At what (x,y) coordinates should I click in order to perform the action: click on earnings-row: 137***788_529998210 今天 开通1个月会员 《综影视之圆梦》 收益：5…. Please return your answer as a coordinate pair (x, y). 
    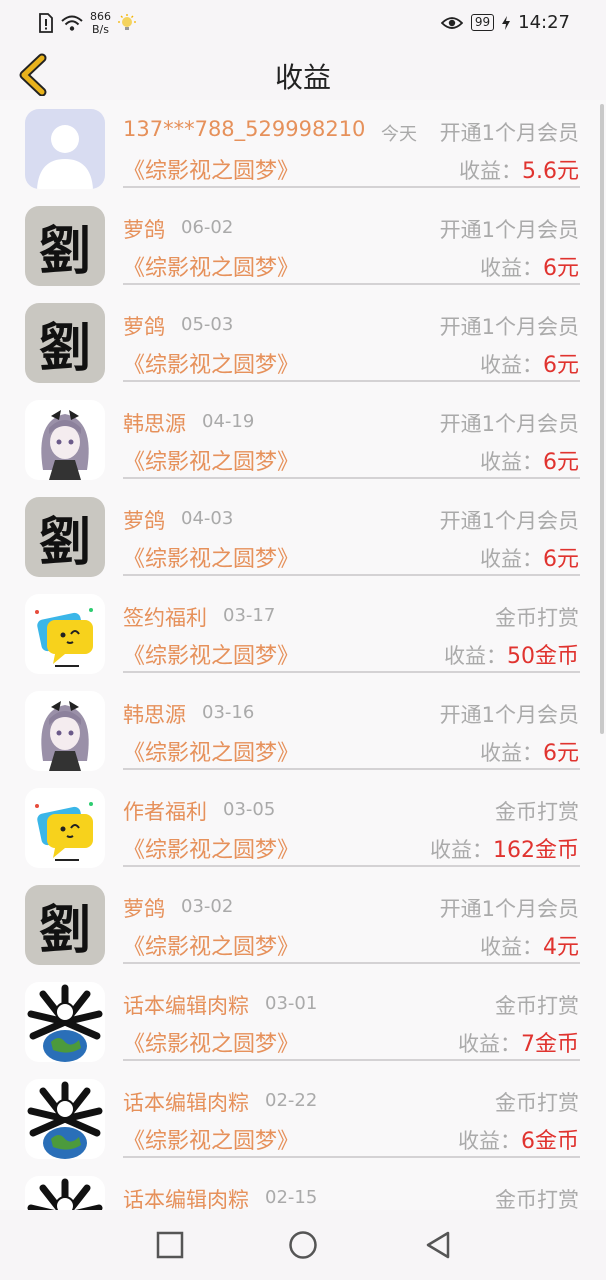
    Looking at the image, I should click on (303, 148).